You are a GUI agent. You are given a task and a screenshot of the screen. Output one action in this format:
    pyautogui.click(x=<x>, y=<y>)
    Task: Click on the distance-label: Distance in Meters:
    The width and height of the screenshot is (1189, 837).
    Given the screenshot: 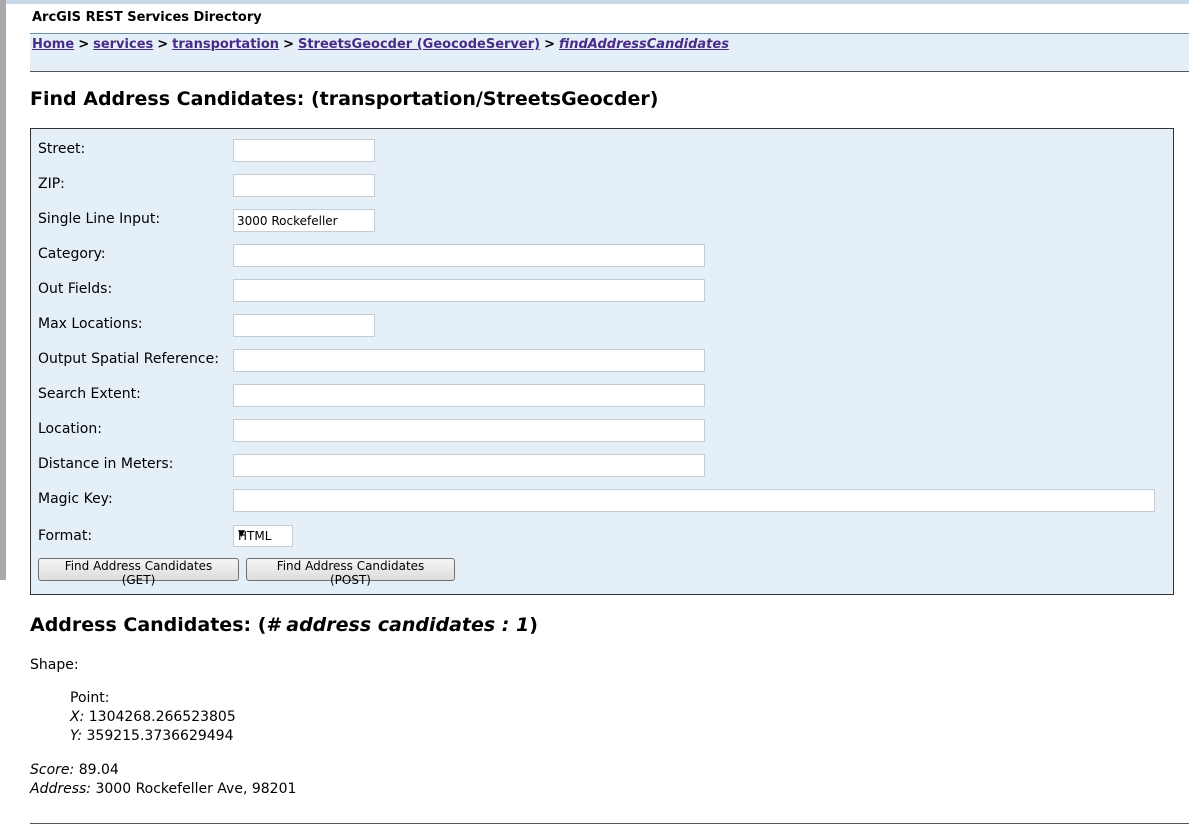 What is the action you would take?
    pyautogui.click(x=106, y=464)
    